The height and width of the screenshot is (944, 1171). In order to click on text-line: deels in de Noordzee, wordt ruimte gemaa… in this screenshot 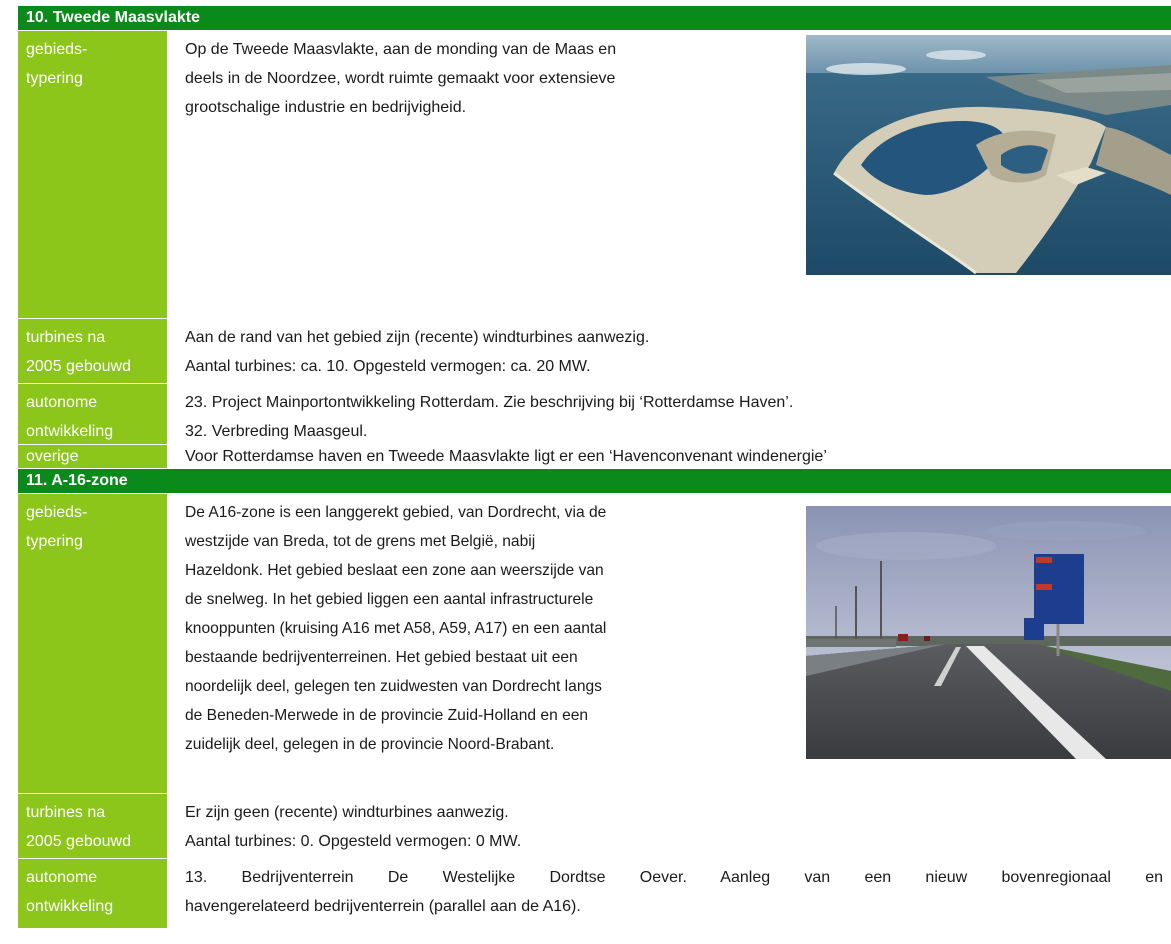, I will do `click(400, 78)`.